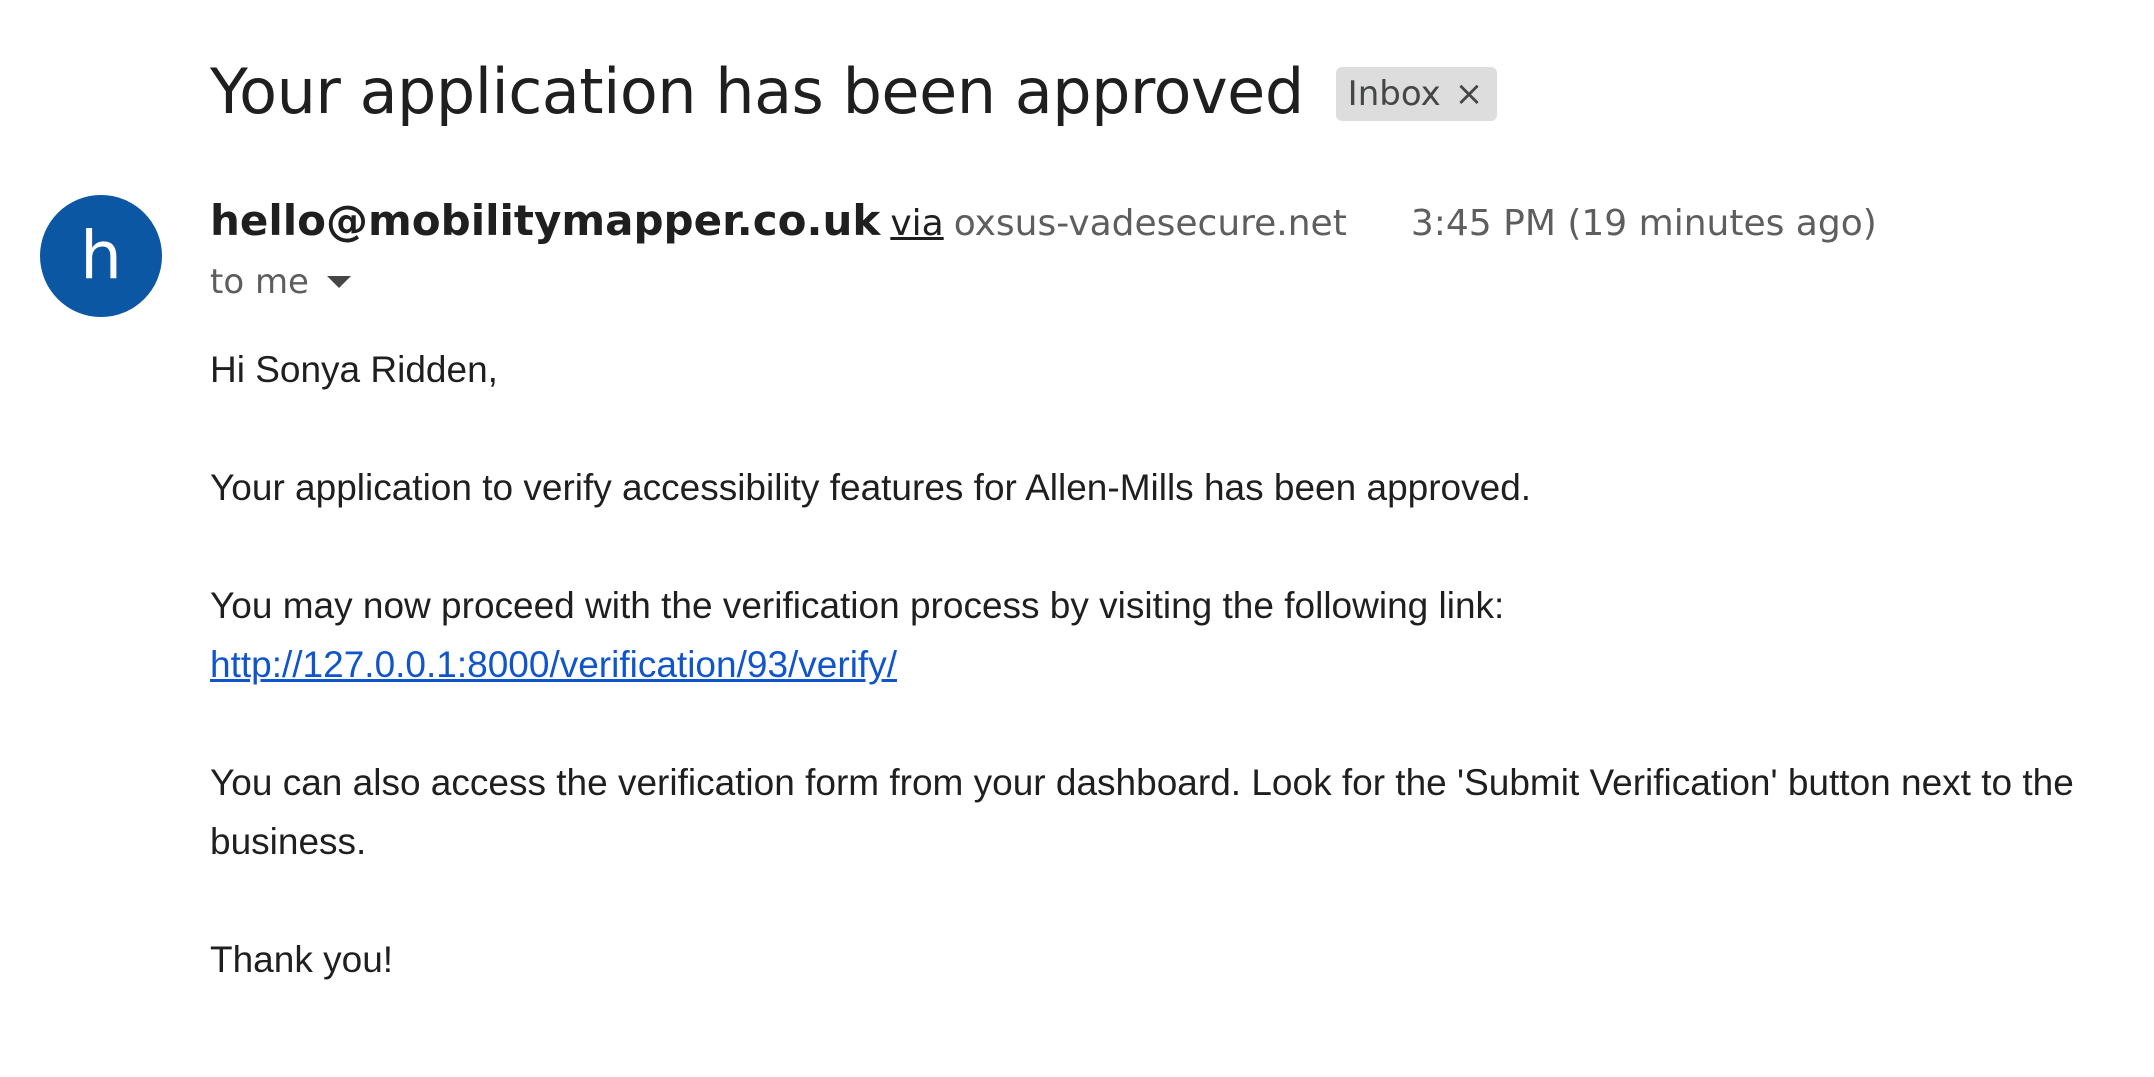 Image resolution: width=2154 pixels, height=1077 pixels. What do you see at coordinates (1394, 94) in the screenshot?
I see `label-chip-name: Inbox` at bounding box center [1394, 94].